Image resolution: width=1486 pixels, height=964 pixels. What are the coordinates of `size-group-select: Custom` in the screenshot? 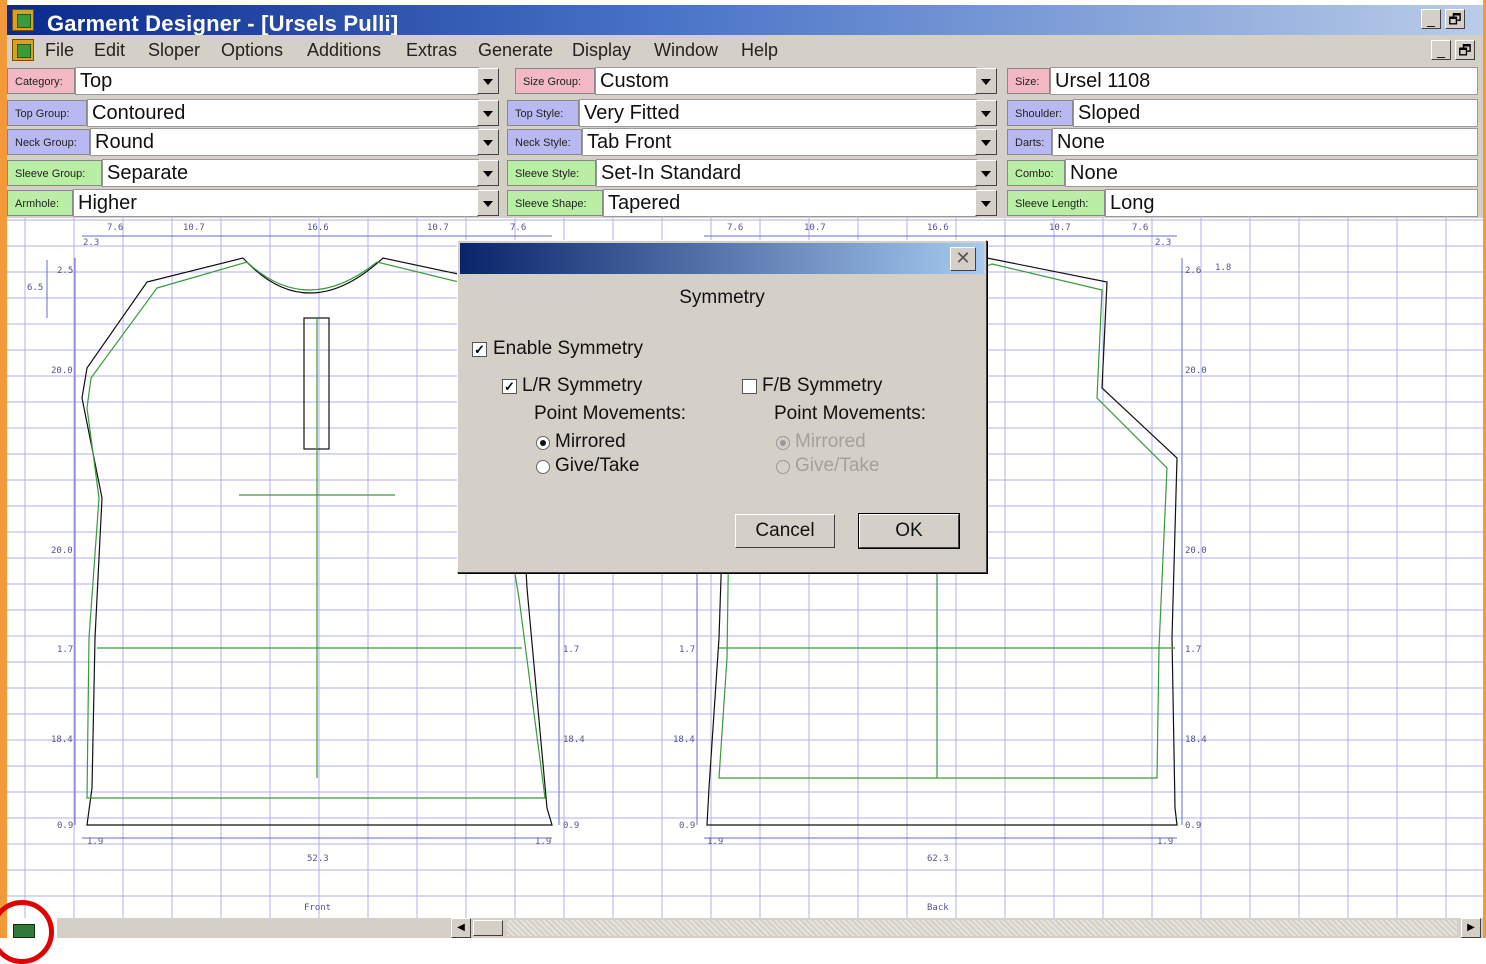 It's located at (786, 81).